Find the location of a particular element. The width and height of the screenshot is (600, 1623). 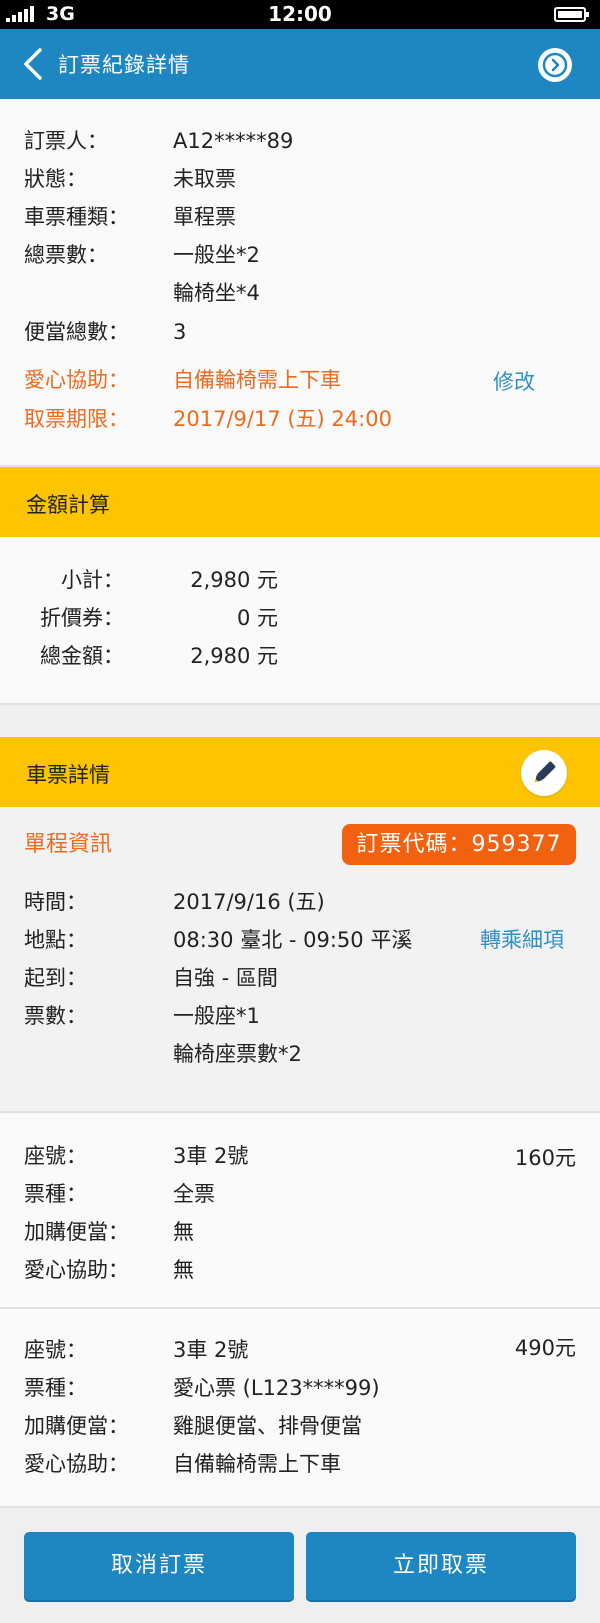

coupon-value: 0 元 is located at coordinates (257, 618).